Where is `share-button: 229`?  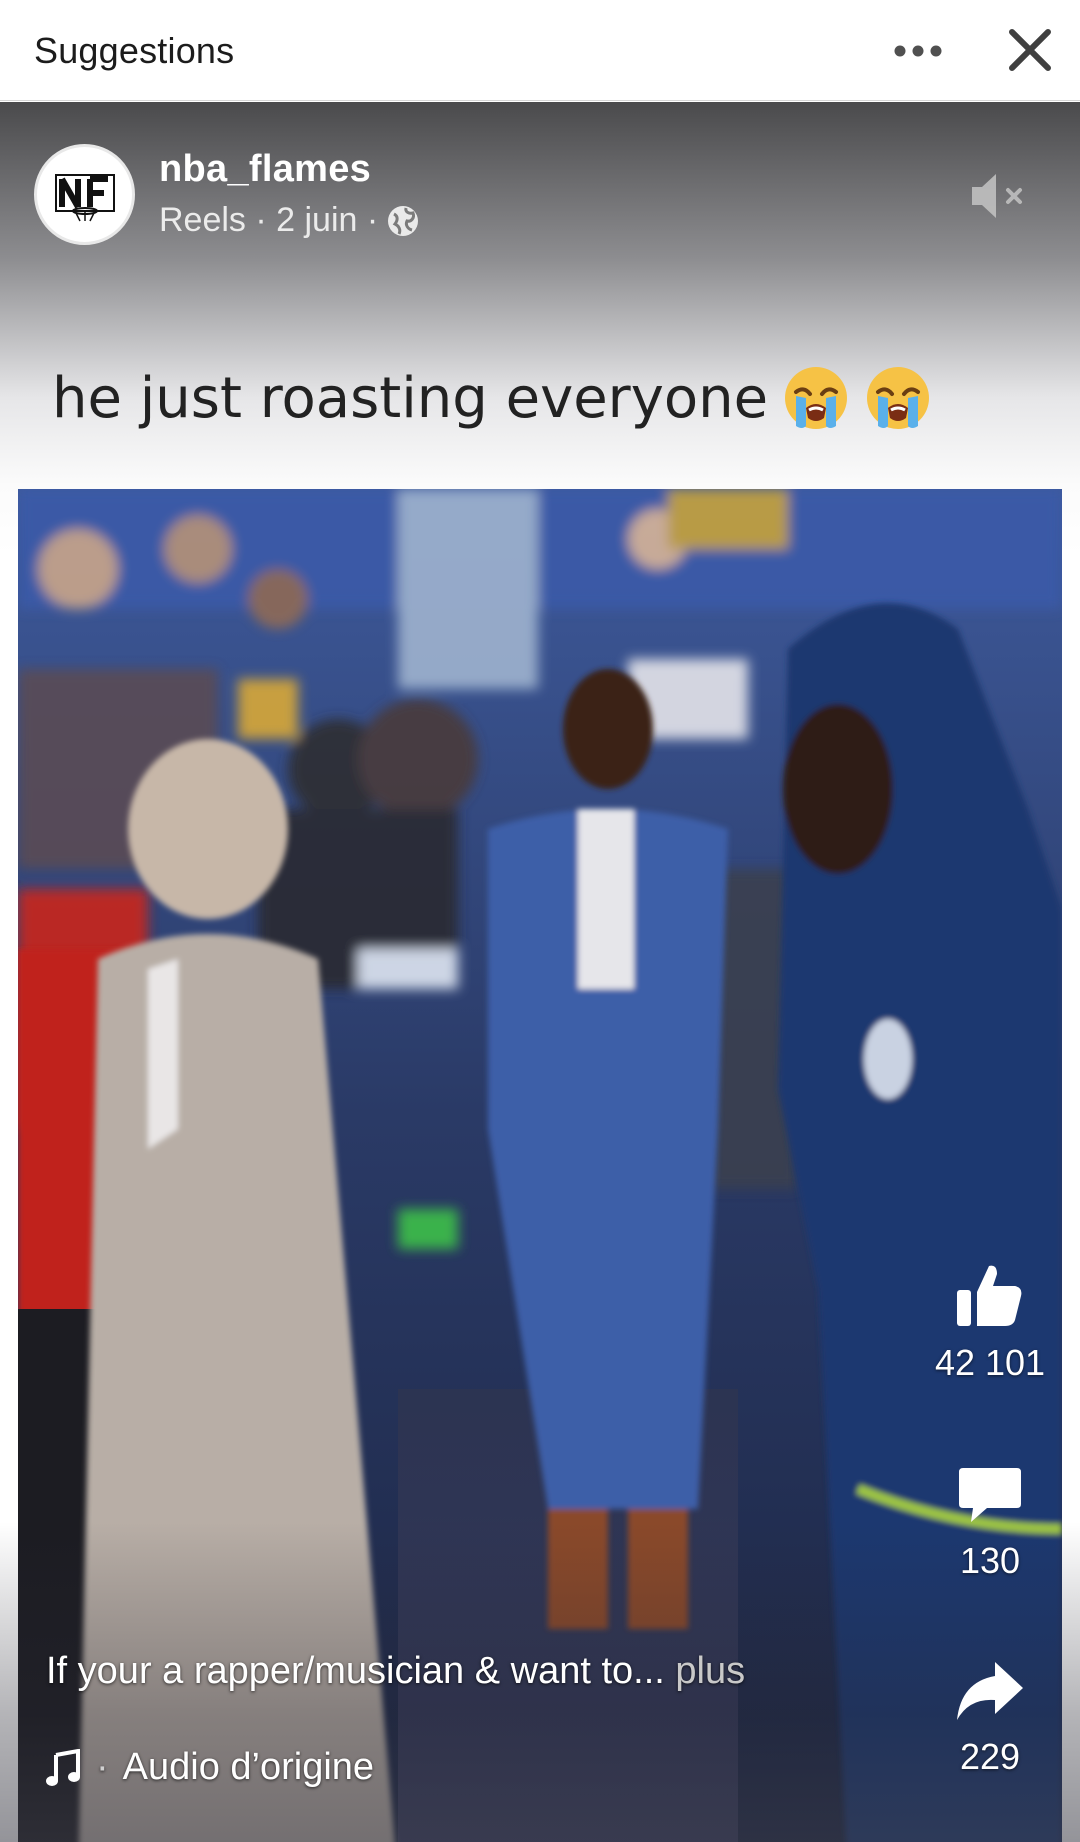
share-button: 229 is located at coordinates (990, 1719).